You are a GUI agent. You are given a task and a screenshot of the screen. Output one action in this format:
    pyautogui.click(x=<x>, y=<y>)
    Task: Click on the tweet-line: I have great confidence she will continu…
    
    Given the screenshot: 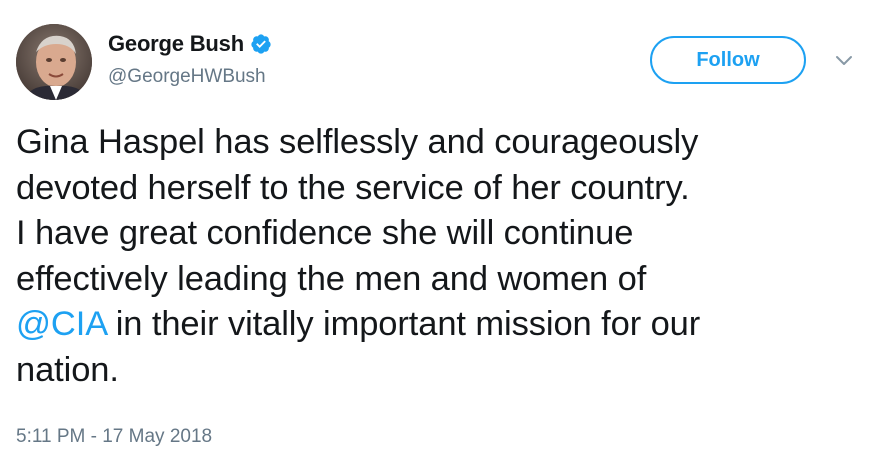 What is the action you would take?
    pyautogui.click(x=325, y=233)
    